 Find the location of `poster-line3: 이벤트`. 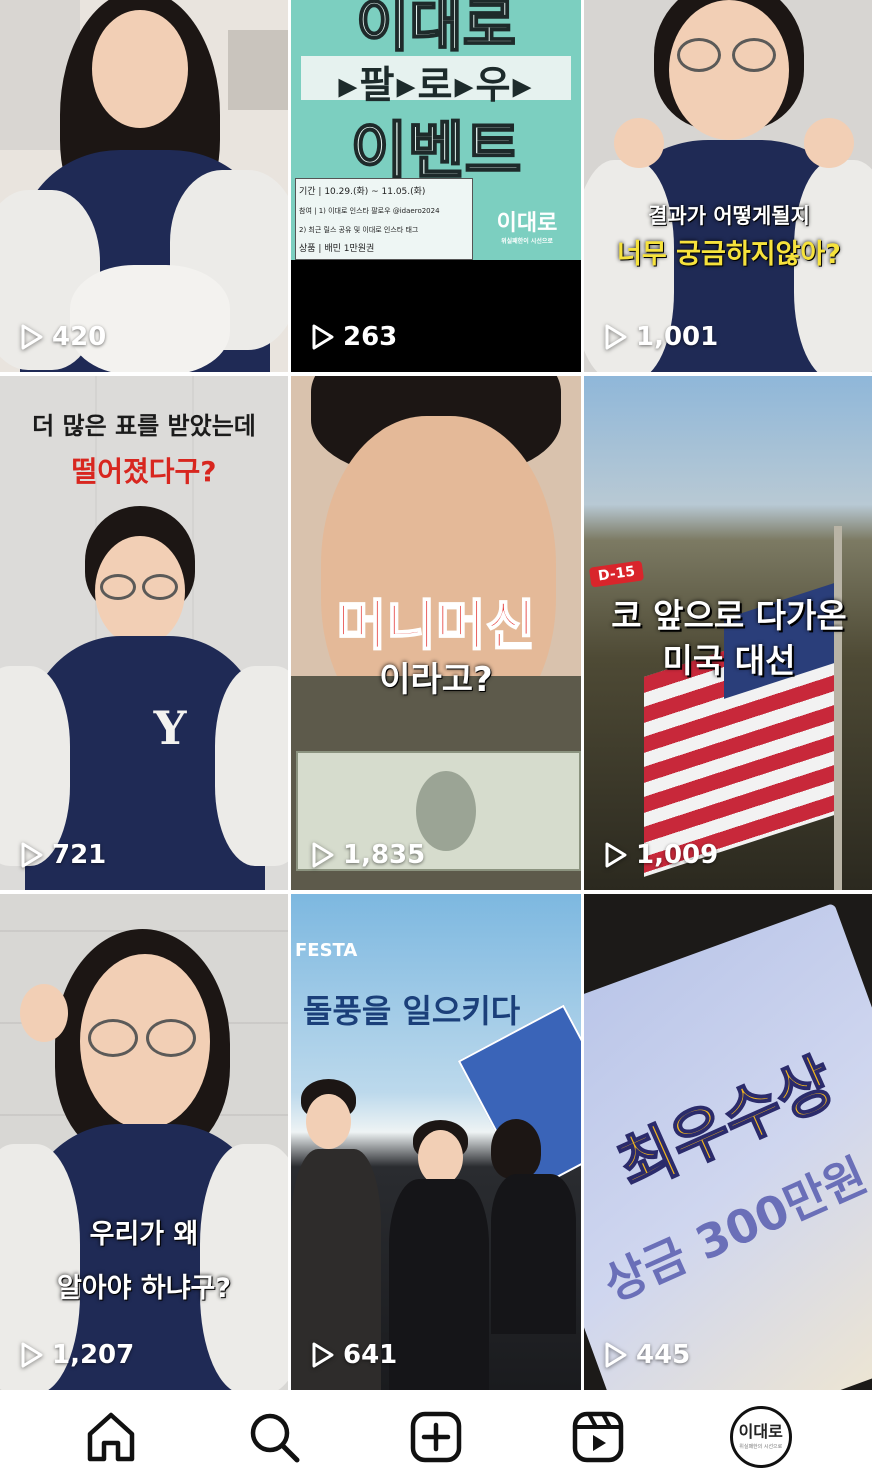

poster-line3: 이벤트 is located at coordinates (435, 150).